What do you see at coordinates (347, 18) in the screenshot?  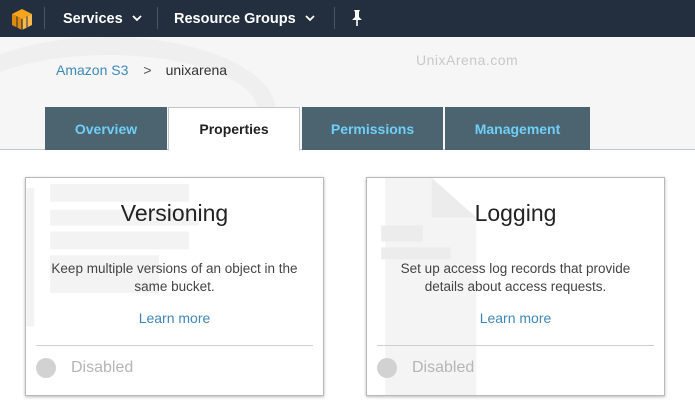 I see `top-nav-bar: Services Resource Groups` at bounding box center [347, 18].